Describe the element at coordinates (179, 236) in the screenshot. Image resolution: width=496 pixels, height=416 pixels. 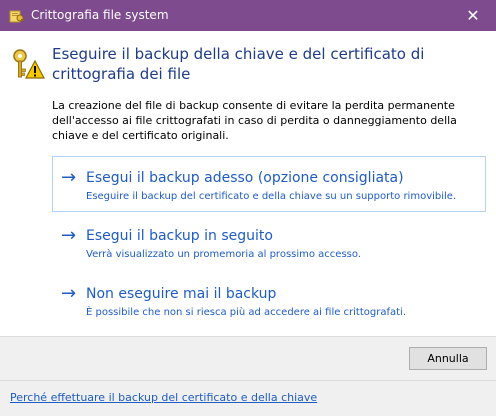
I see `option-title: Esegui il backup in seguito` at that location.